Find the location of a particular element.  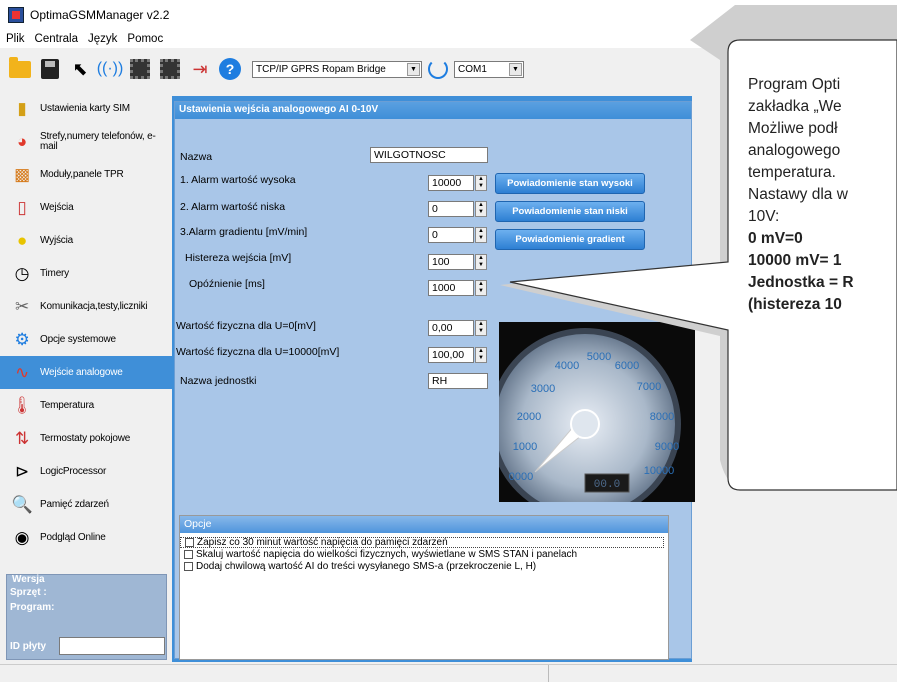

save-button is located at coordinates (50, 69).